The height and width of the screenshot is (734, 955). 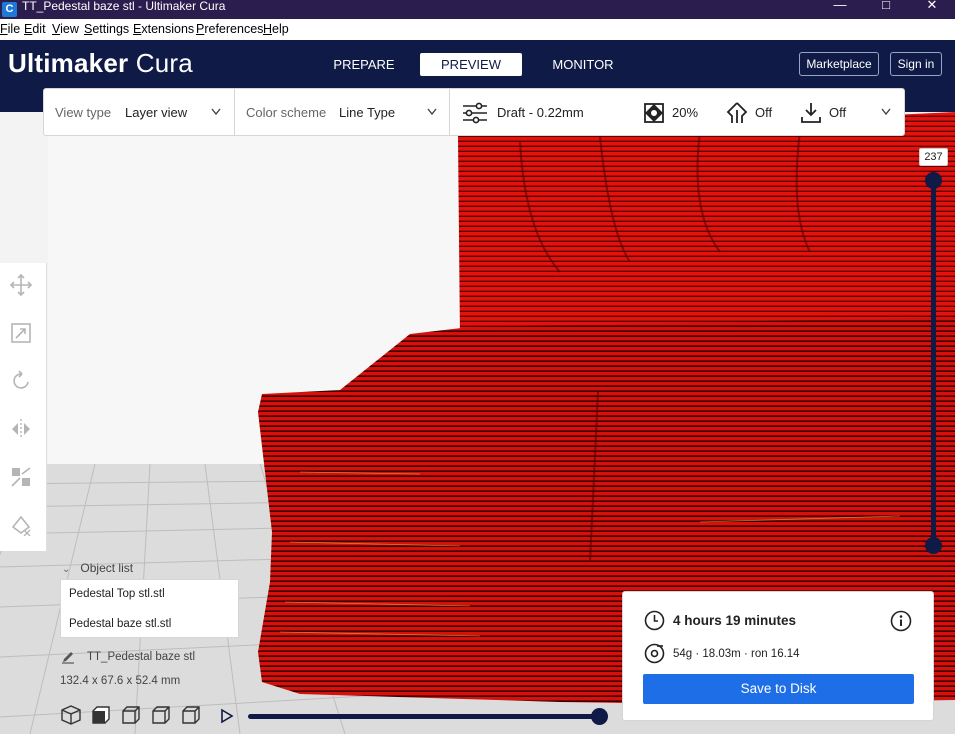 I want to click on close-icon: ✕, so click(x=932, y=7).